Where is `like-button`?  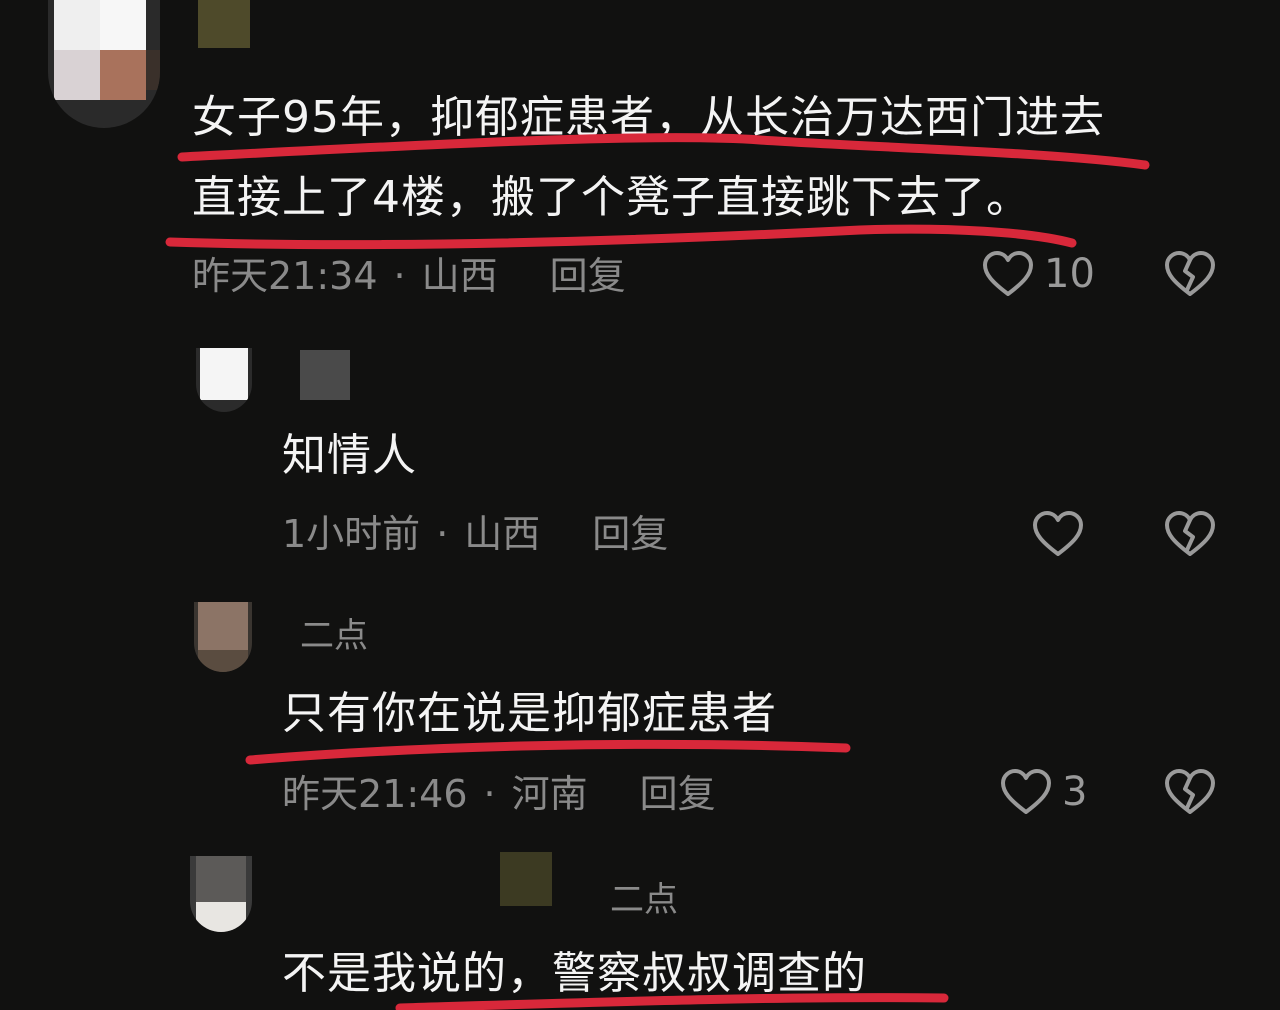
like-button is located at coordinates (1058, 534).